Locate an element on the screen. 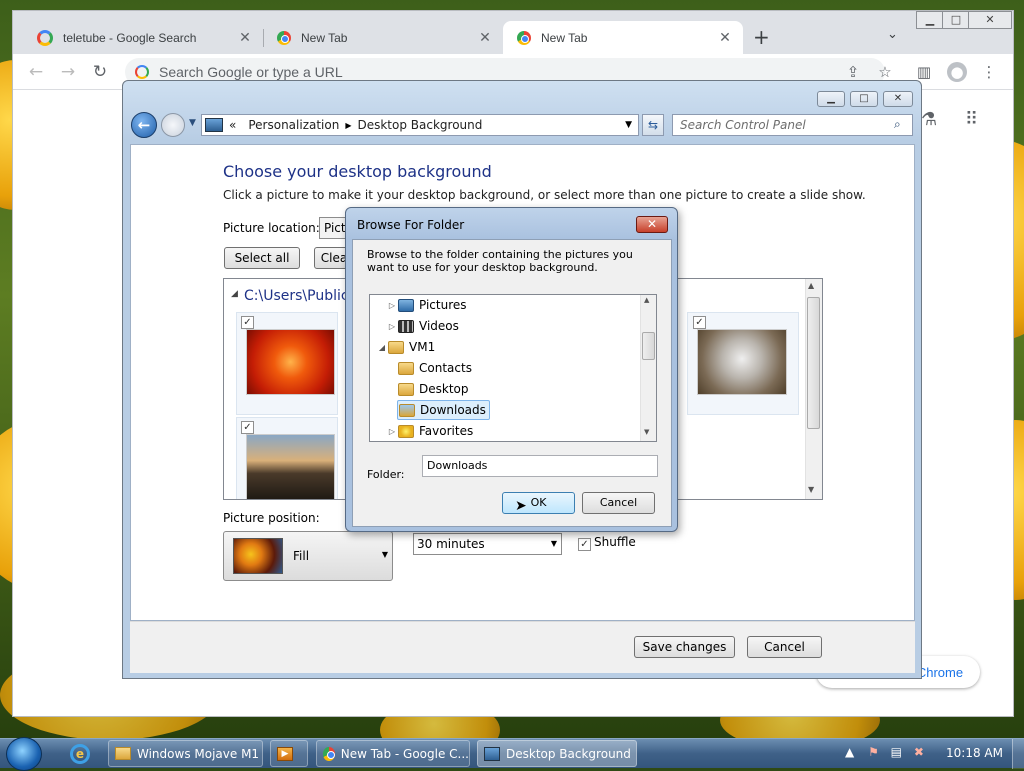 The height and width of the screenshot is (771, 1024). breadcrumb-desktop-background: Desktop Background is located at coordinates (419, 125).